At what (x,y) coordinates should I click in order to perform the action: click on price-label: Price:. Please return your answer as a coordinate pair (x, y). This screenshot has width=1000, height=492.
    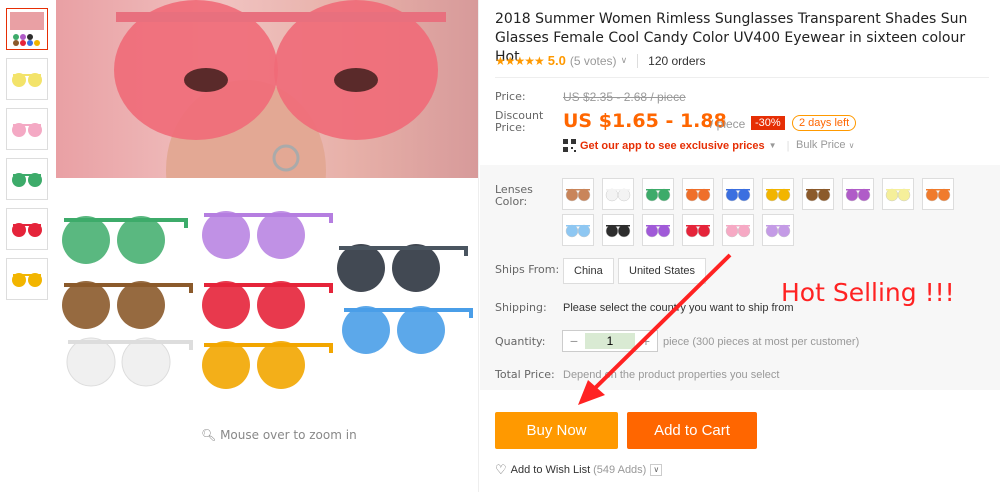
    Looking at the image, I should click on (510, 96).